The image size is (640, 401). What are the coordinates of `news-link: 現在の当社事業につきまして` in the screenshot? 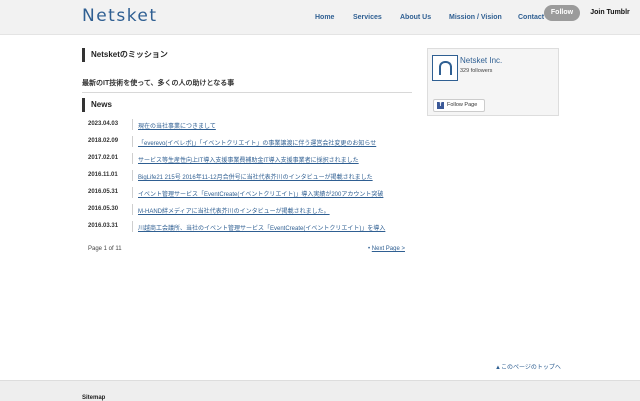 It's located at (273, 125).